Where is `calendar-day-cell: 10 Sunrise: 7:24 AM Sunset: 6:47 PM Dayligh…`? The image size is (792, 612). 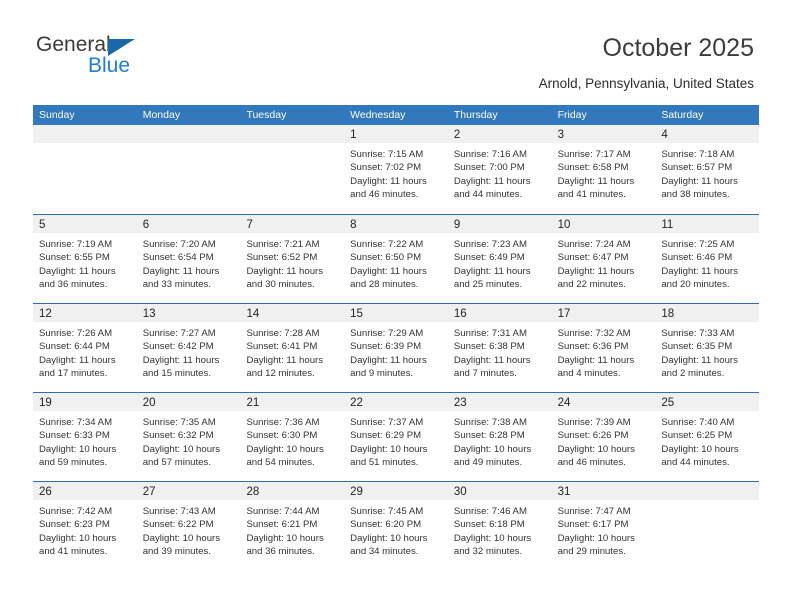 calendar-day-cell: 10 Sunrise: 7:24 AM Sunset: 6:47 PM Dayligh… is located at coordinates (603, 259).